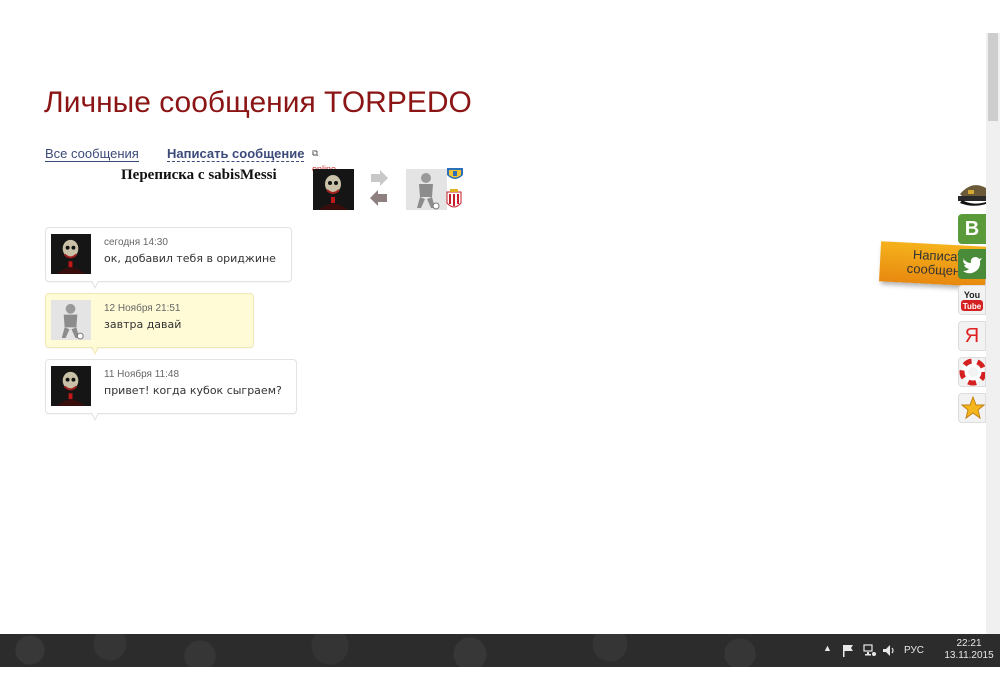 The image size is (1000, 700). I want to click on vk-icon: B, so click(972, 229).